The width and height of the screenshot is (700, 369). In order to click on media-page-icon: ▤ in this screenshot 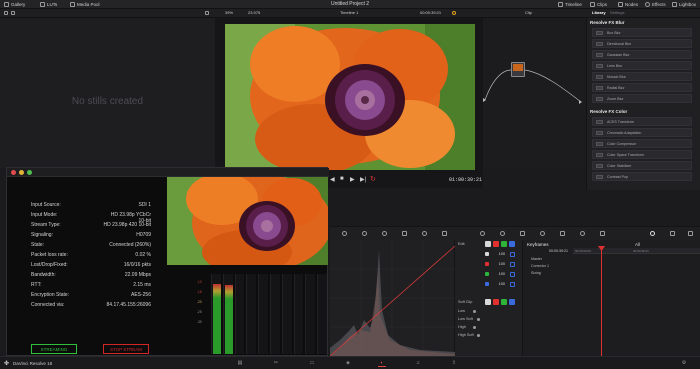, I will do `click(240, 363)`.